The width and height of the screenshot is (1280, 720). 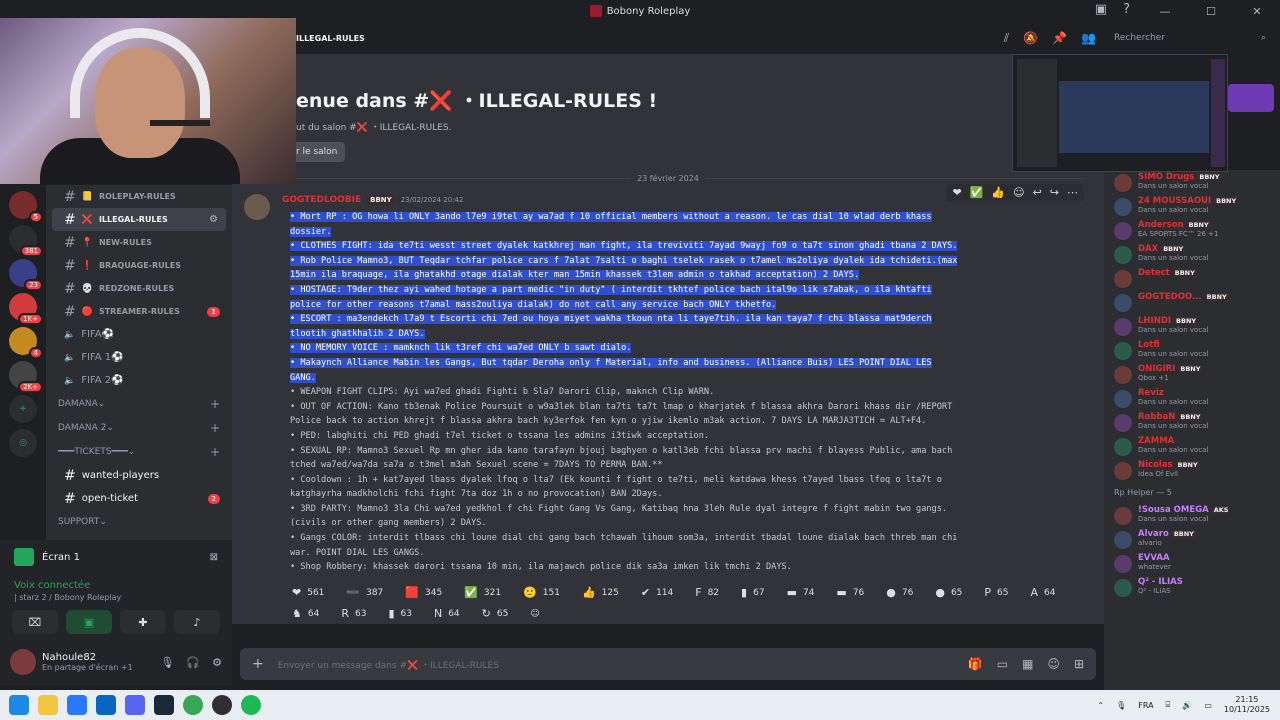 I want to click on mute-icon: 🔕, so click(x=1030, y=38).